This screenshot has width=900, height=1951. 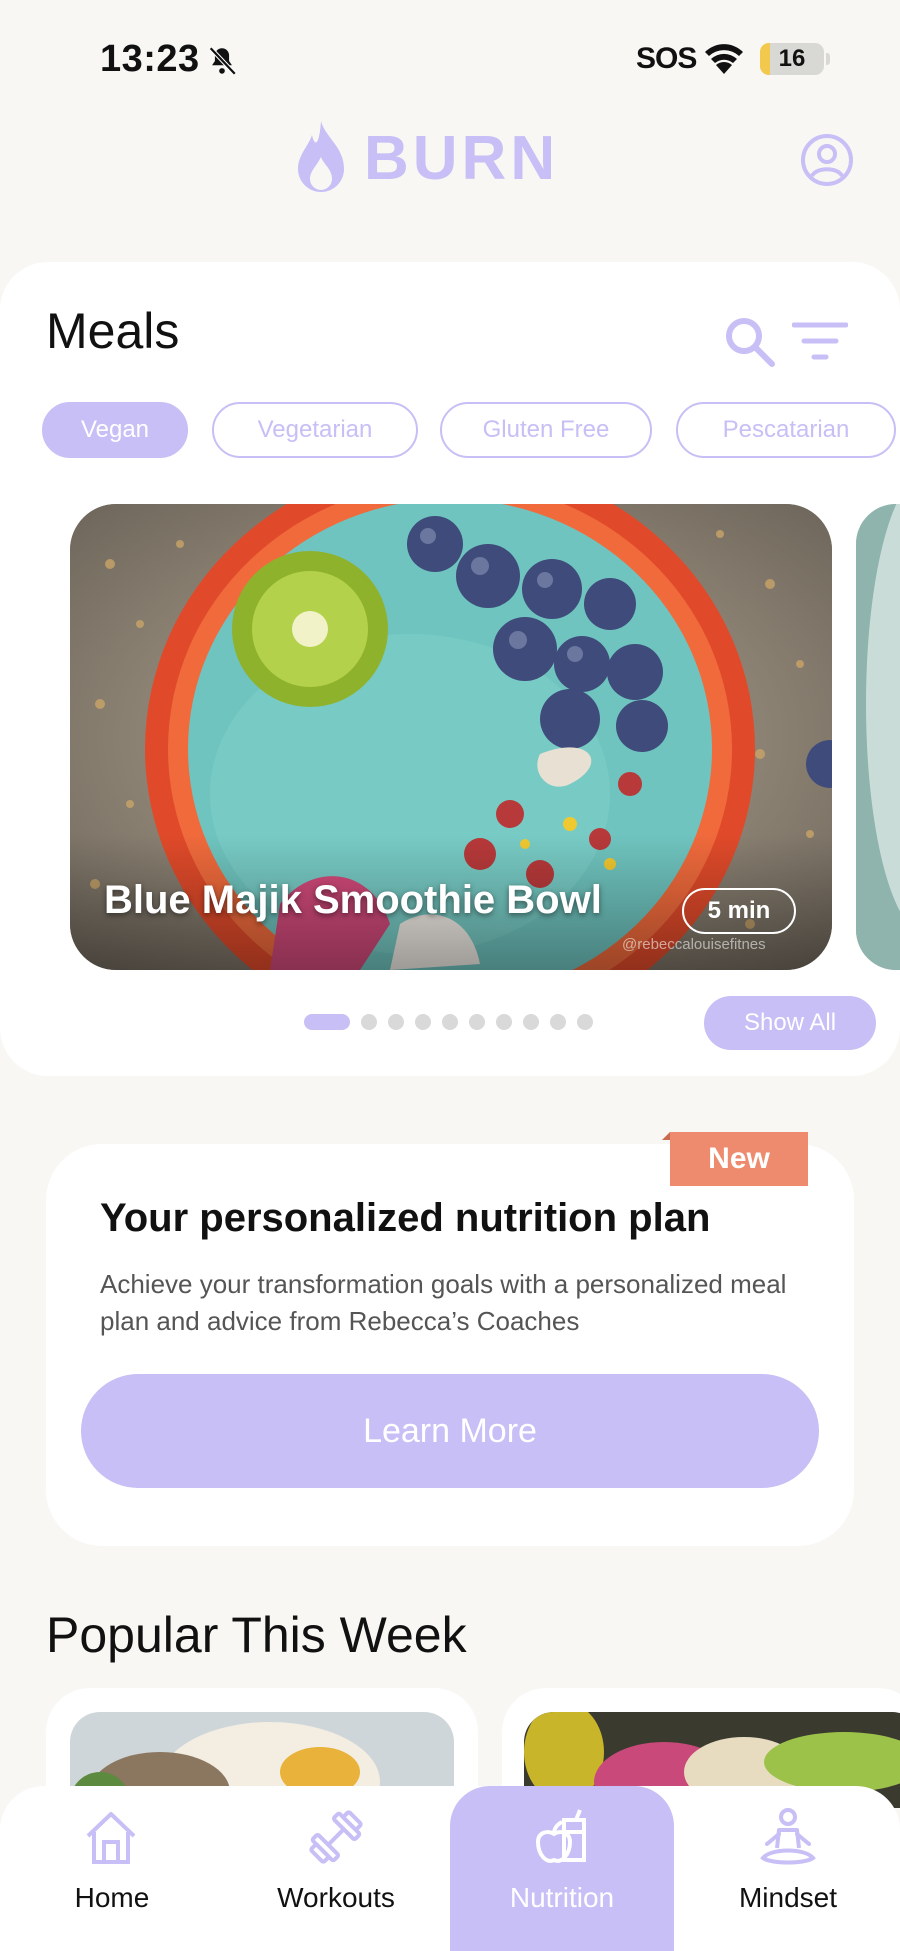 What do you see at coordinates (788, 1868) in the screenshot?
I see `nav-mindset: Mindset` at bounding box center [788, 1868].